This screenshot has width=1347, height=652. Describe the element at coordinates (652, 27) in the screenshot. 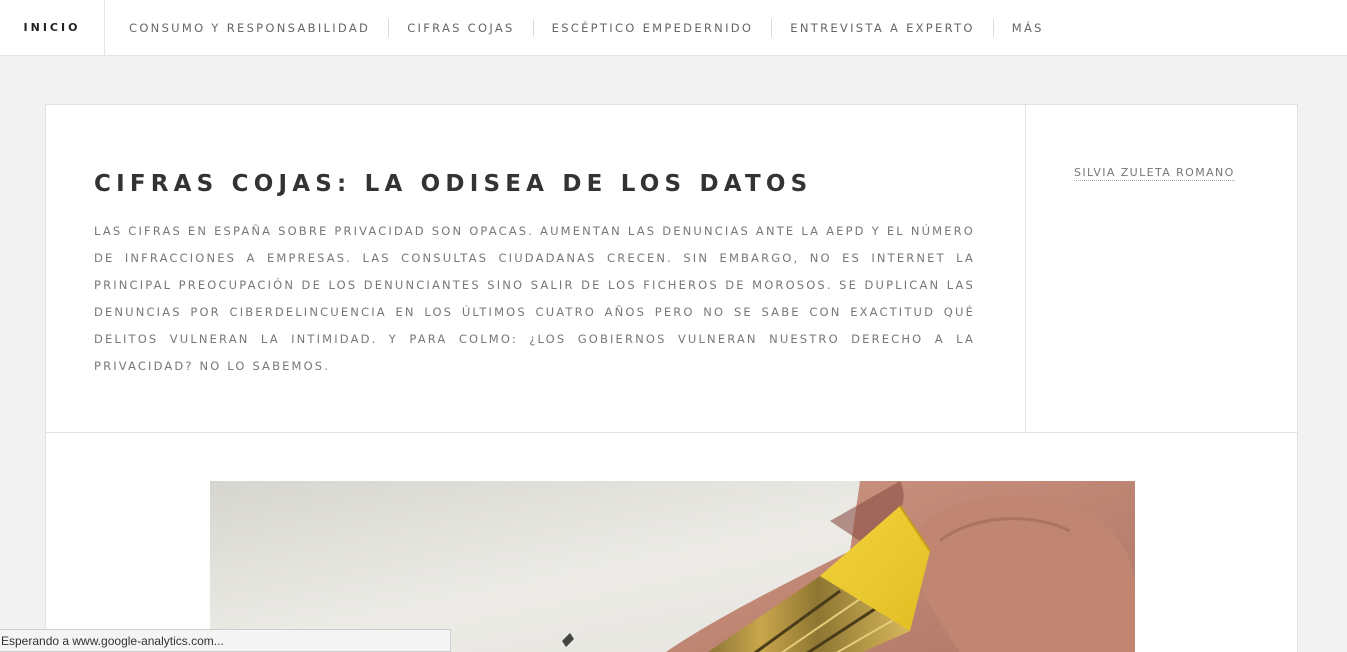

I see `nav-item-esceptico: ESCÉPTICO EMPEDERNIDO` at that location.